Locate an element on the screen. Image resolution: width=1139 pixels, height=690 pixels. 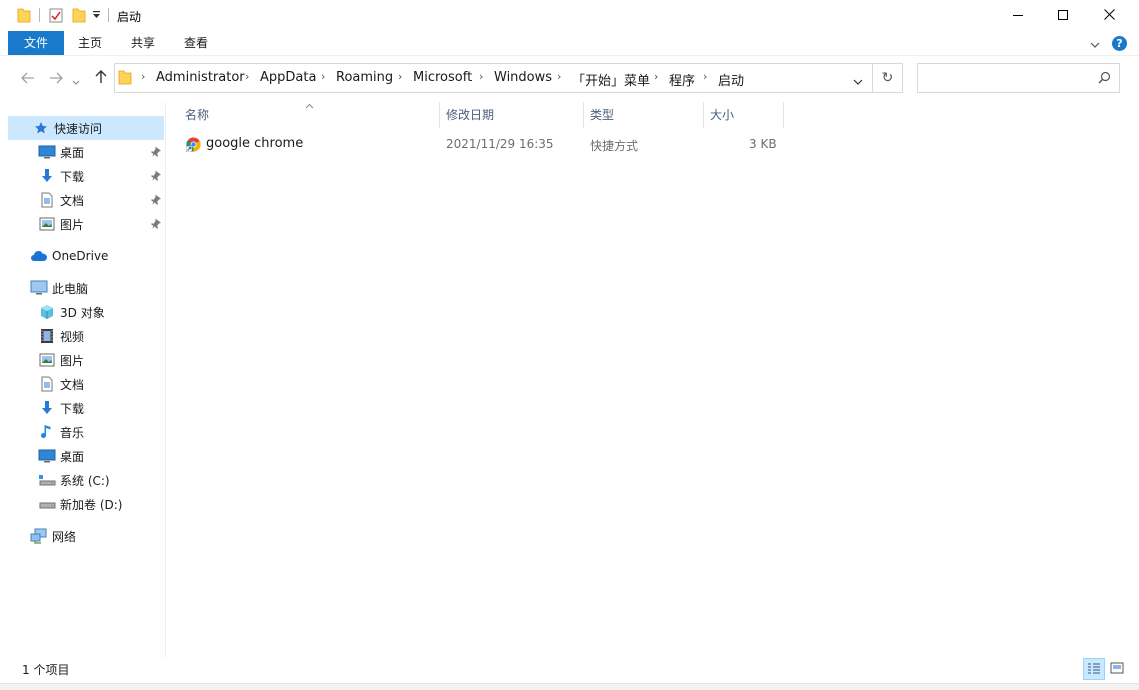
chrome-shortcut-icon is located at coordinates (193, 146).